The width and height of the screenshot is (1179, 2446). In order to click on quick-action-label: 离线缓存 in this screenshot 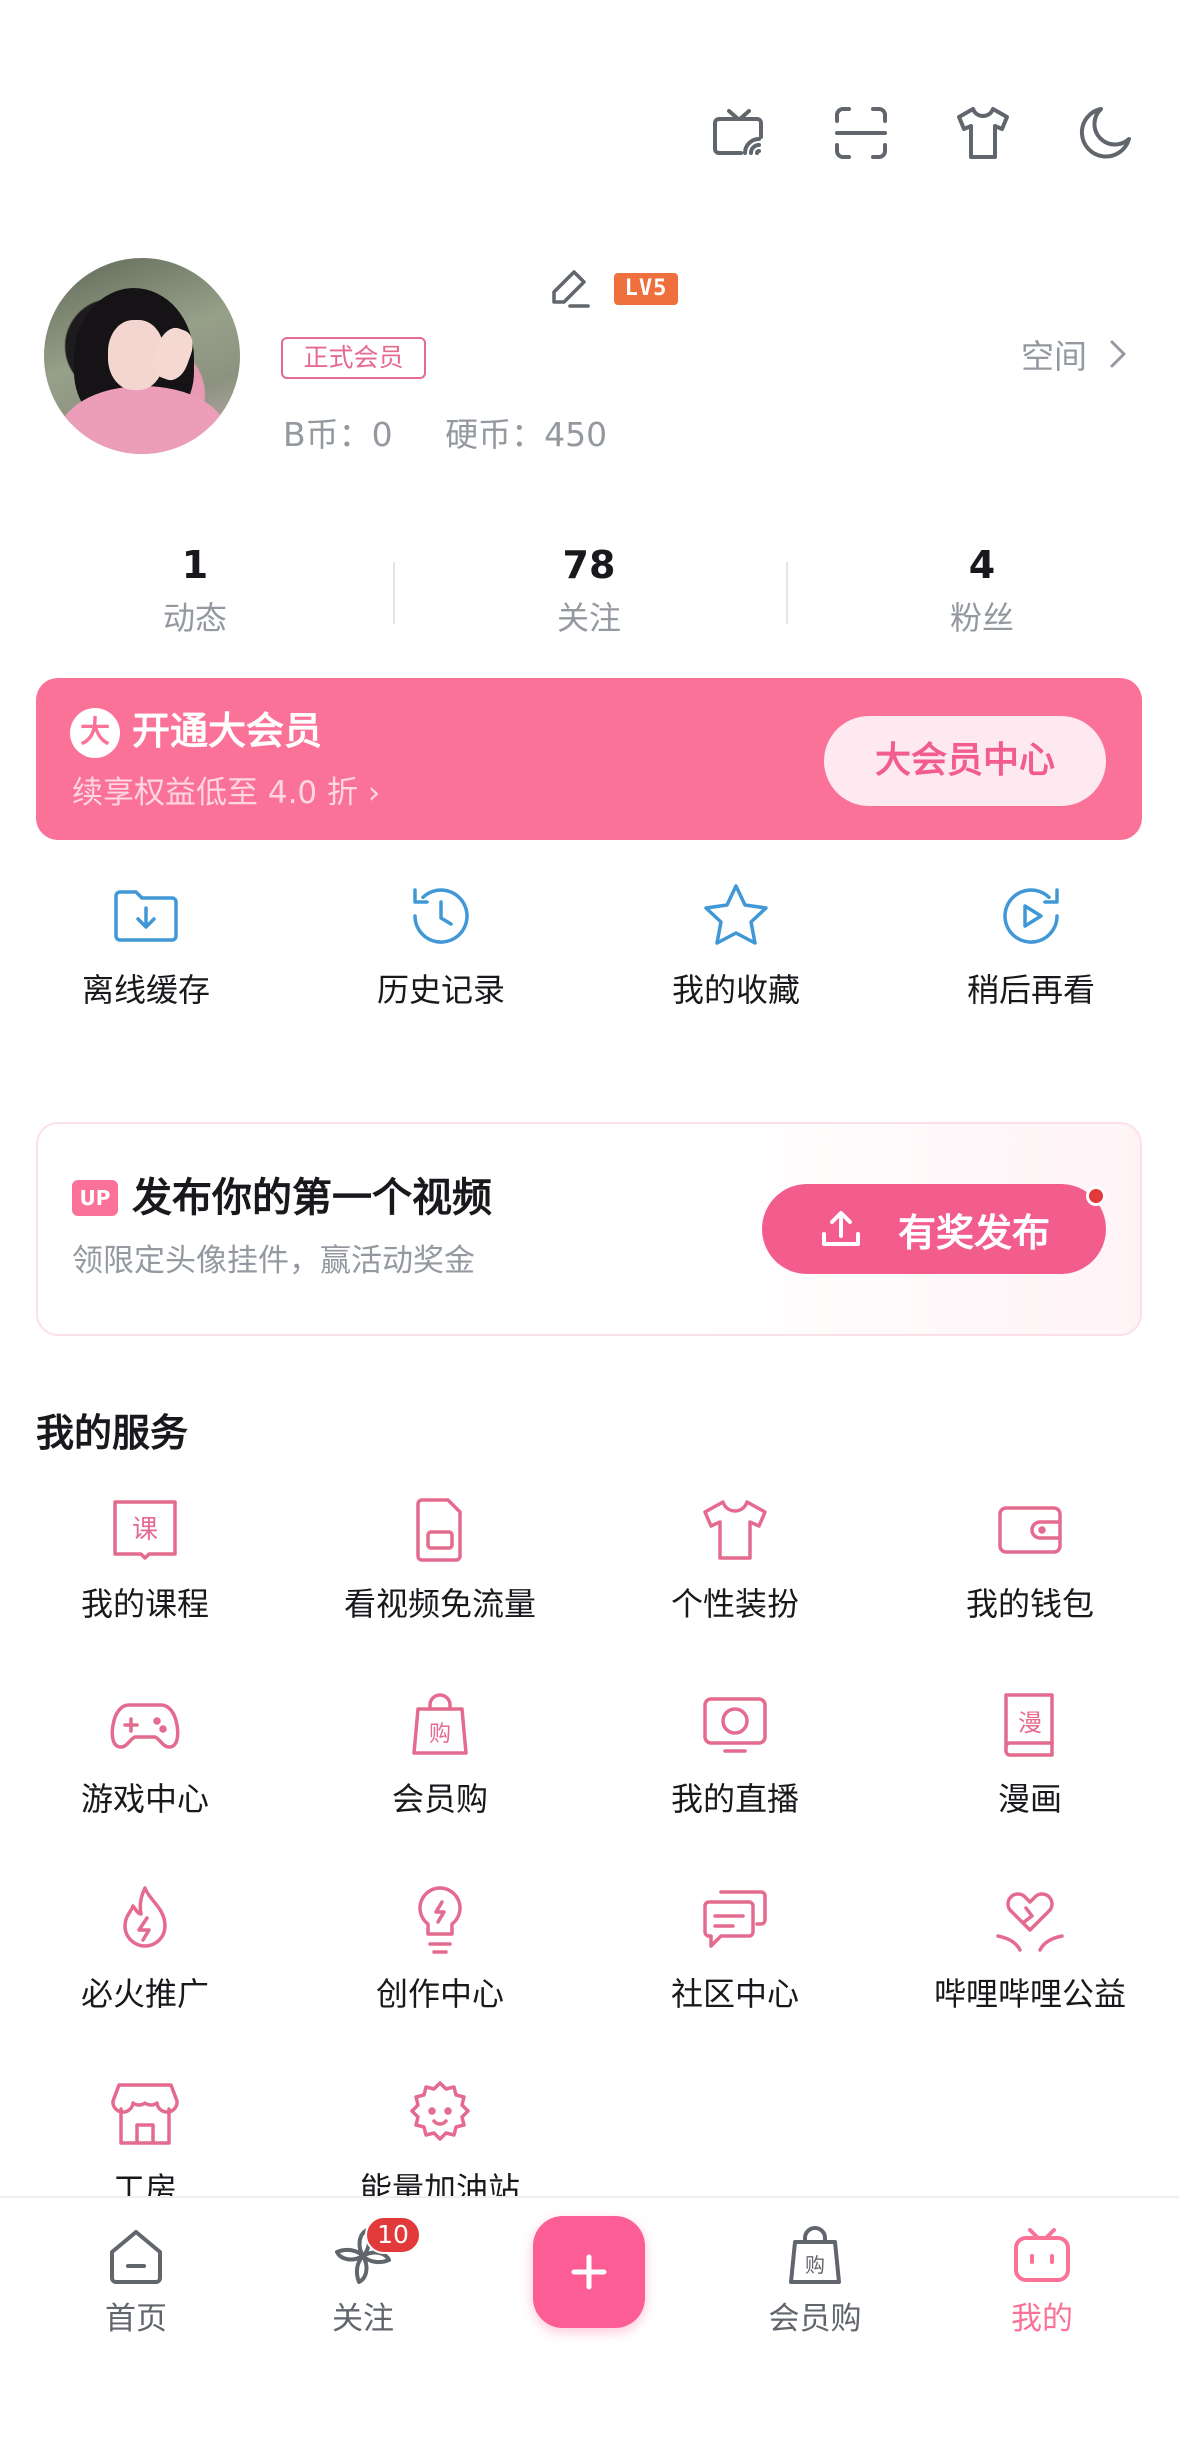, I will do `click(145, 990)`.